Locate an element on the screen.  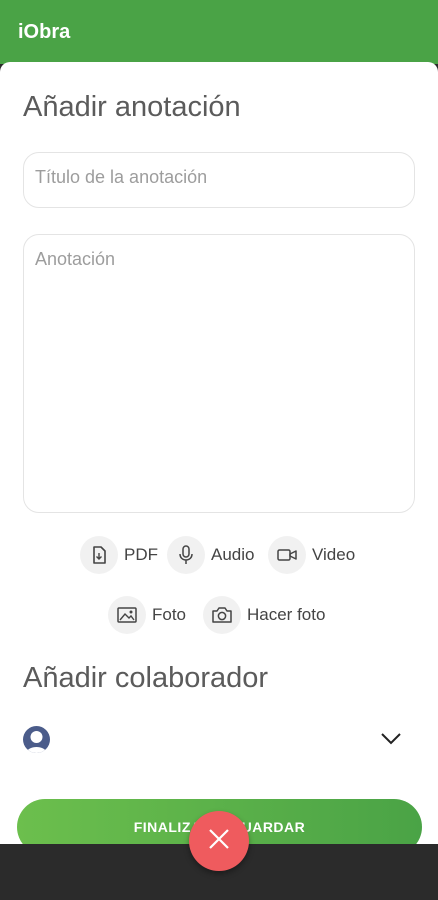
attach-video-button: Video is located at coordinates (311, 555).